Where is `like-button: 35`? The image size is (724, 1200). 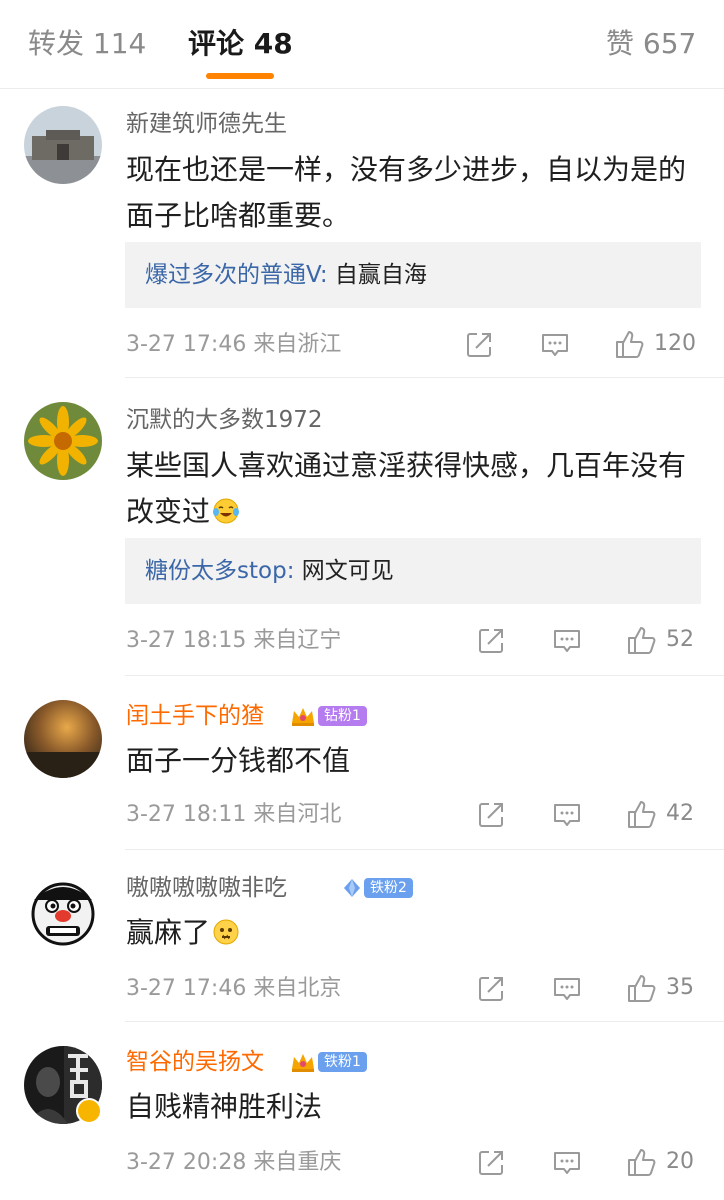 like-button: 35 is located at coordinates (660, 988).